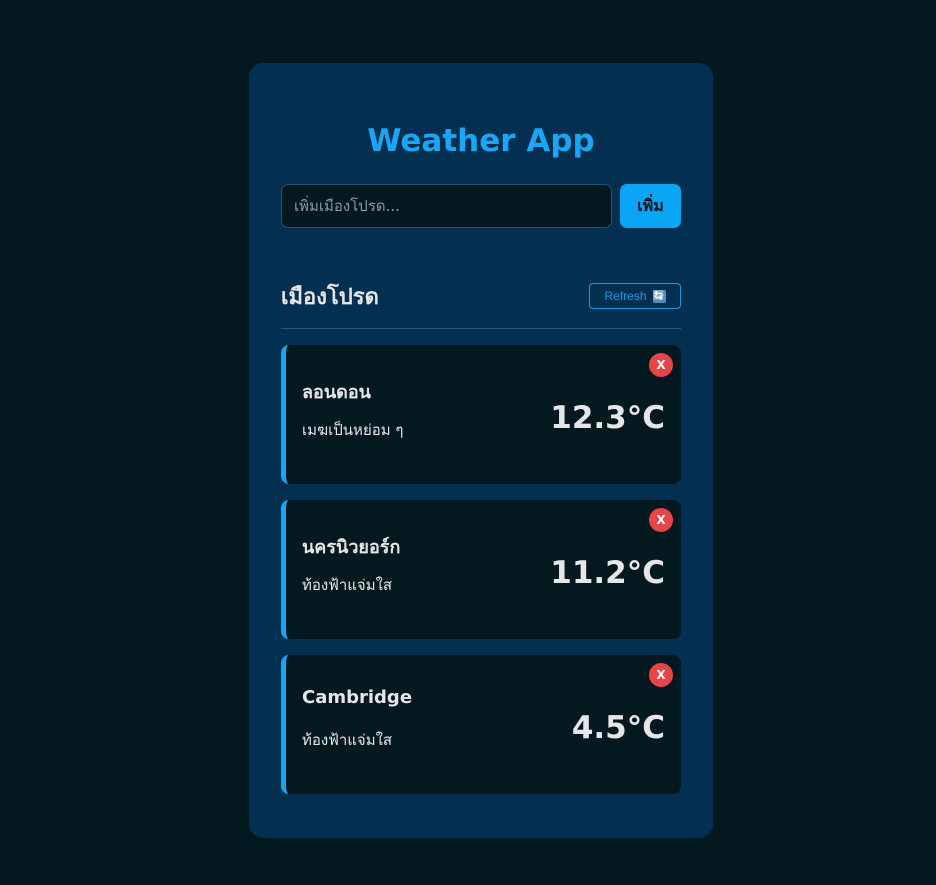 The image size is (936, 885). I want to click on refresh-button: Refresh 🔄, so click(635, 296).